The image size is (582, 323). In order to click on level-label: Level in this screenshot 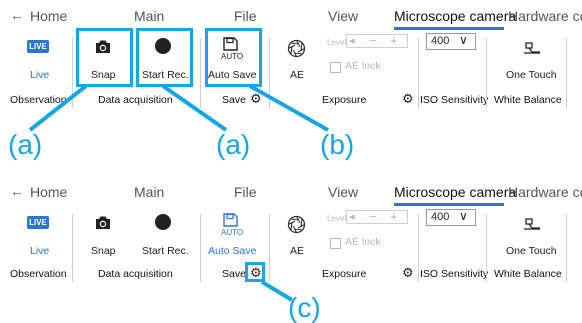, I will do `click(337, 218)`.